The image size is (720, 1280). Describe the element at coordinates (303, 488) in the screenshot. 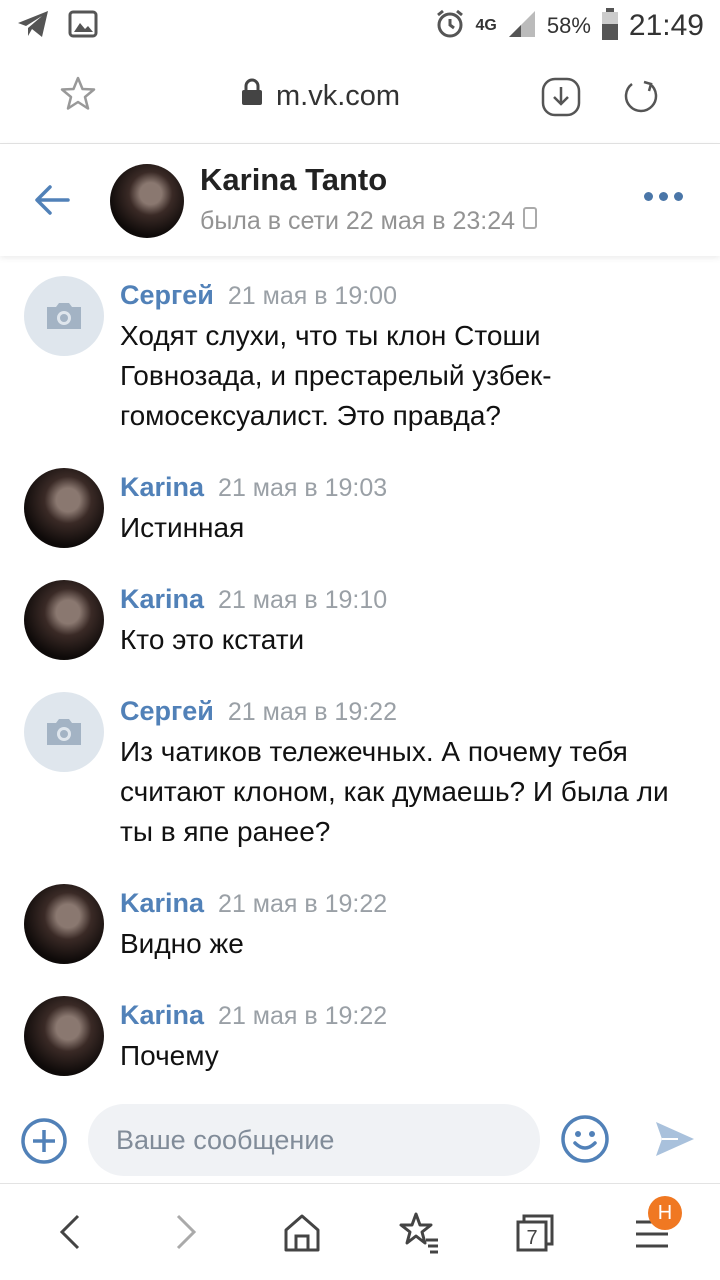

I see `message-time: 21 мая в 19:03` at that location.